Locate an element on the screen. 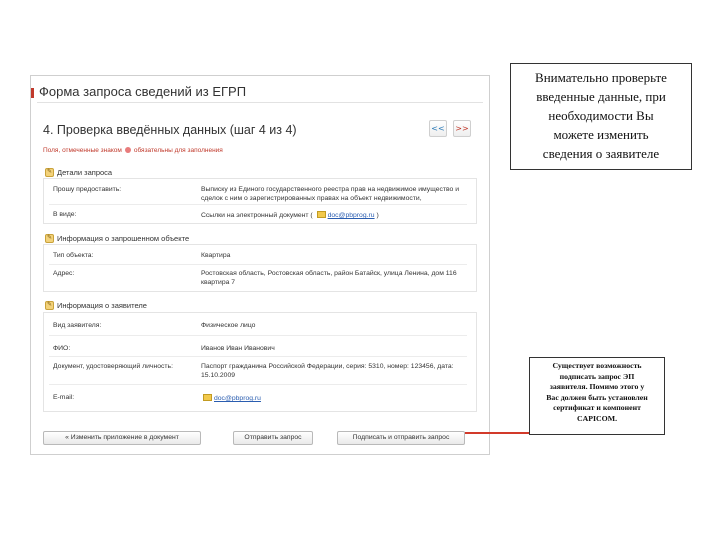 This screenshot has height=540, width=720. title-accent-bar is located at coordinates (32, 93).